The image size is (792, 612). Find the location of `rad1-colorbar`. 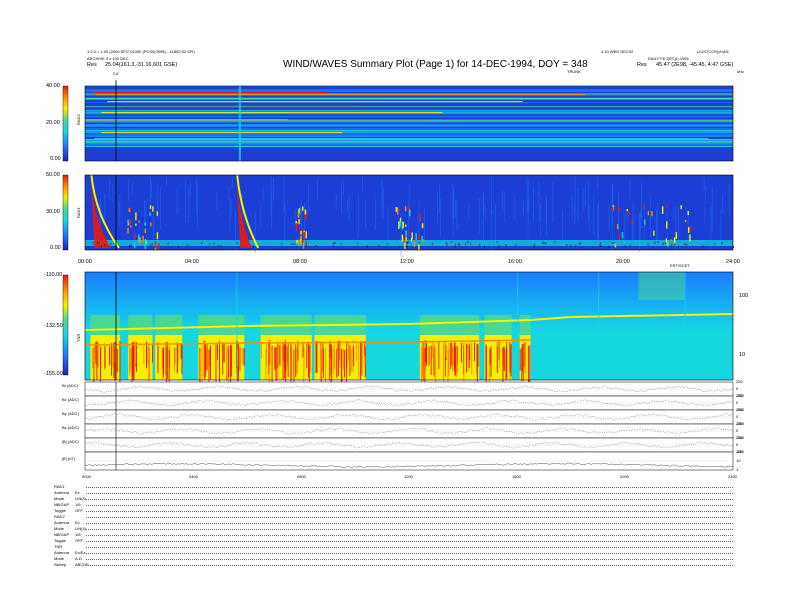

rad1-colorbar is located at coordinates (65, 212).